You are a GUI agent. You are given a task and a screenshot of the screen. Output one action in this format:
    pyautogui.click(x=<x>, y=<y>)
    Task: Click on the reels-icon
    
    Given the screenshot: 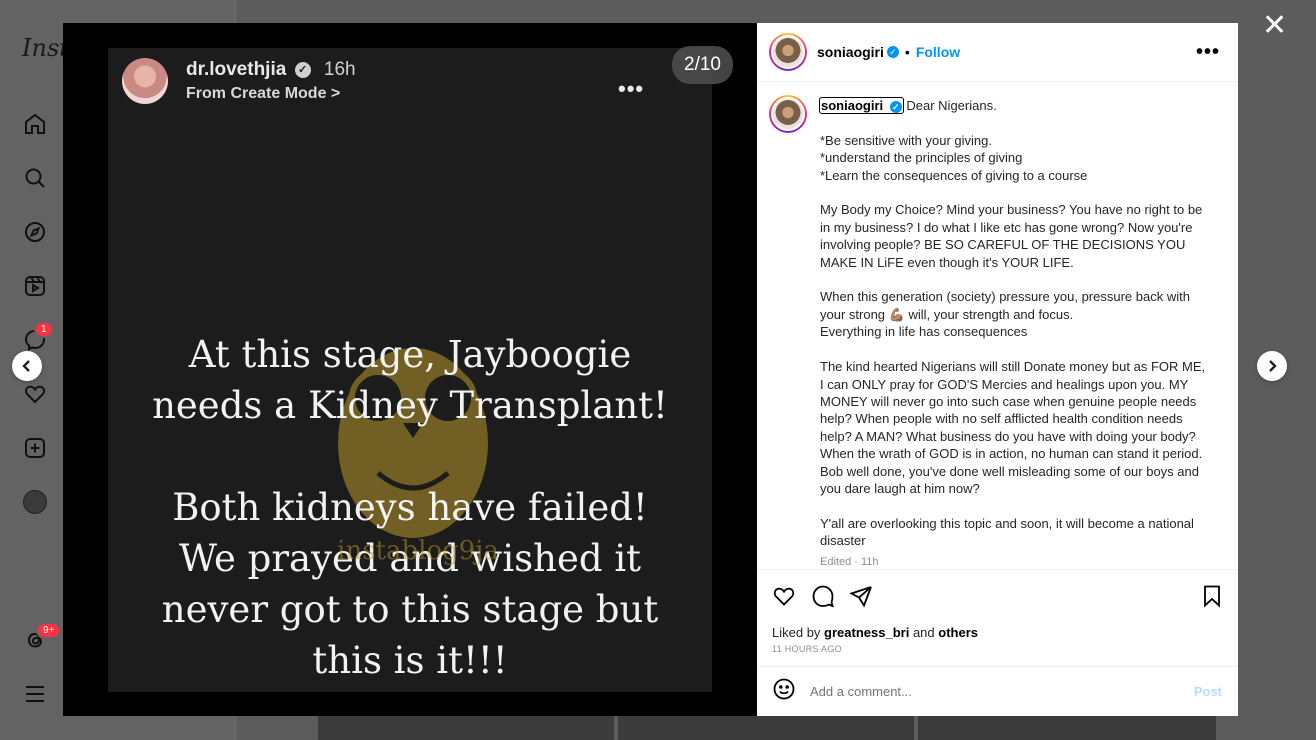 What is the action you would take?
    pyautogui.click(x=35, y=286)
    